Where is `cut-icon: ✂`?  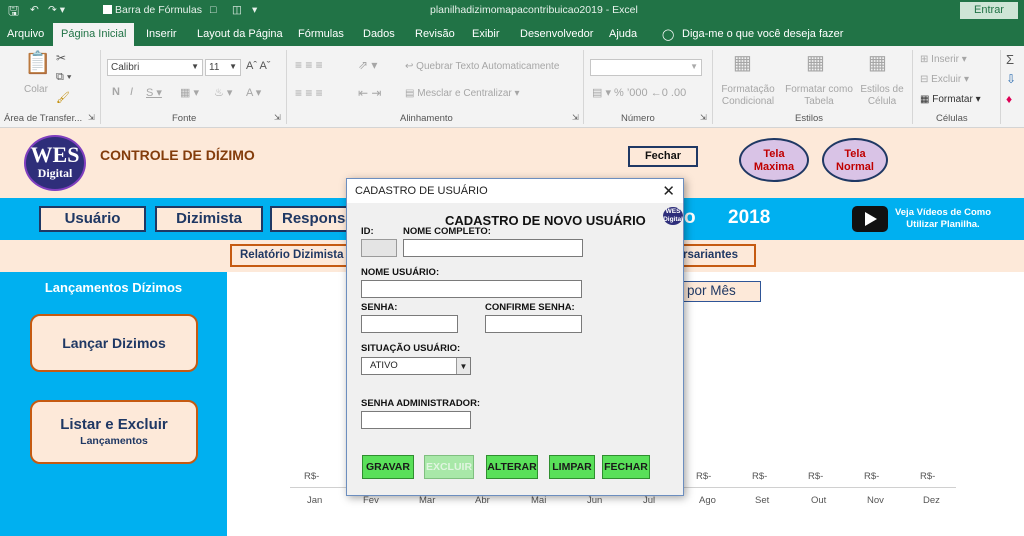
cut-icon: ✂ is located at coordinates (61, 58).